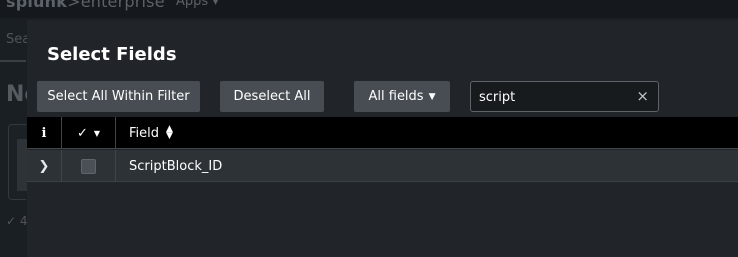 The width and height of the screenshot is (738, 257). Describe the element at coordinates (197, 4) in the screenshot. I see `apps-menu: Apps ▾` at that location.